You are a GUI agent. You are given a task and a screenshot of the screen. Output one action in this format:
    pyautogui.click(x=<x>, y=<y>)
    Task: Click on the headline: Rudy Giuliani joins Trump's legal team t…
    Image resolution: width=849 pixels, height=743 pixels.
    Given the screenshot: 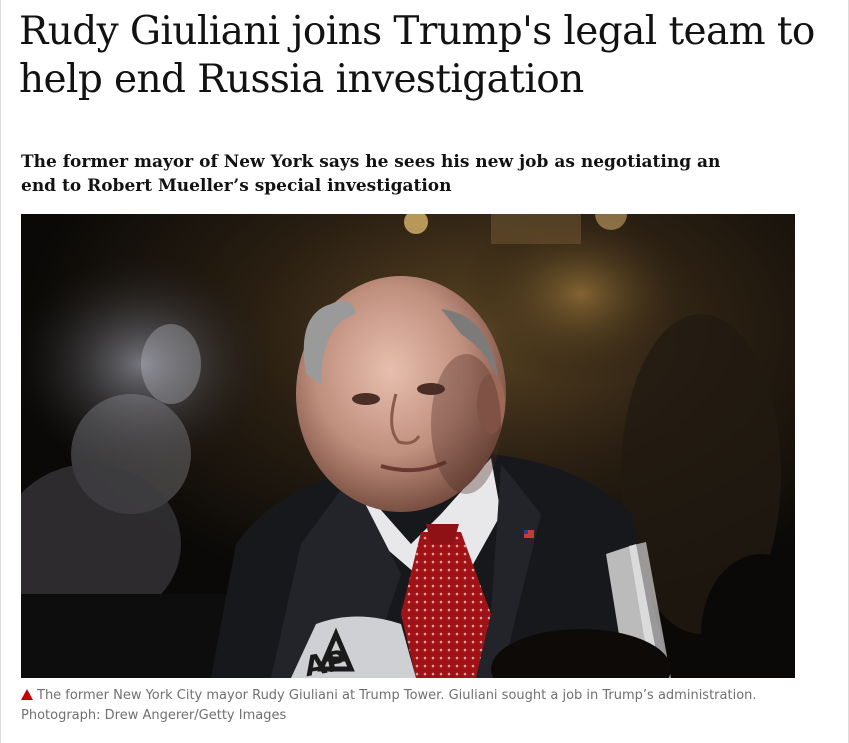 What is the action you would take?
    pyautogui.click(x=417, y=55)
    